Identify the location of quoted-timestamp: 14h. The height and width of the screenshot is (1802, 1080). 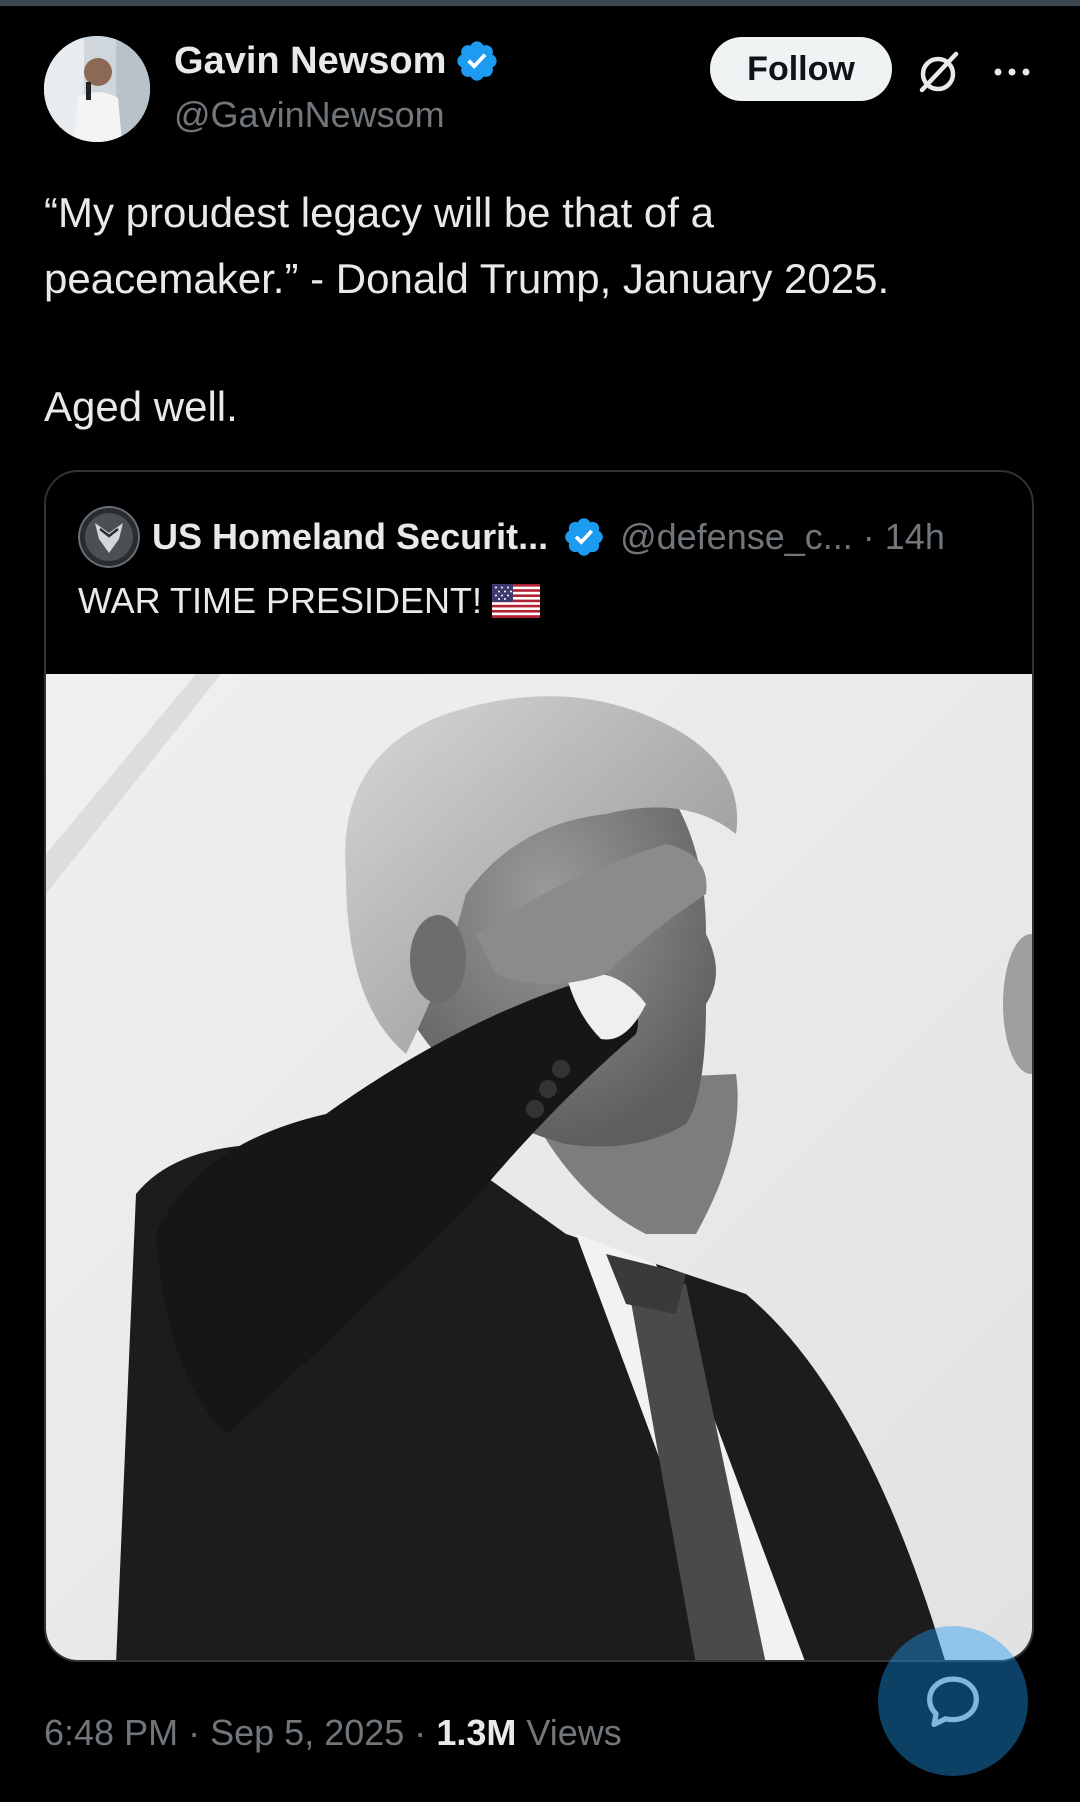
(915, 537).